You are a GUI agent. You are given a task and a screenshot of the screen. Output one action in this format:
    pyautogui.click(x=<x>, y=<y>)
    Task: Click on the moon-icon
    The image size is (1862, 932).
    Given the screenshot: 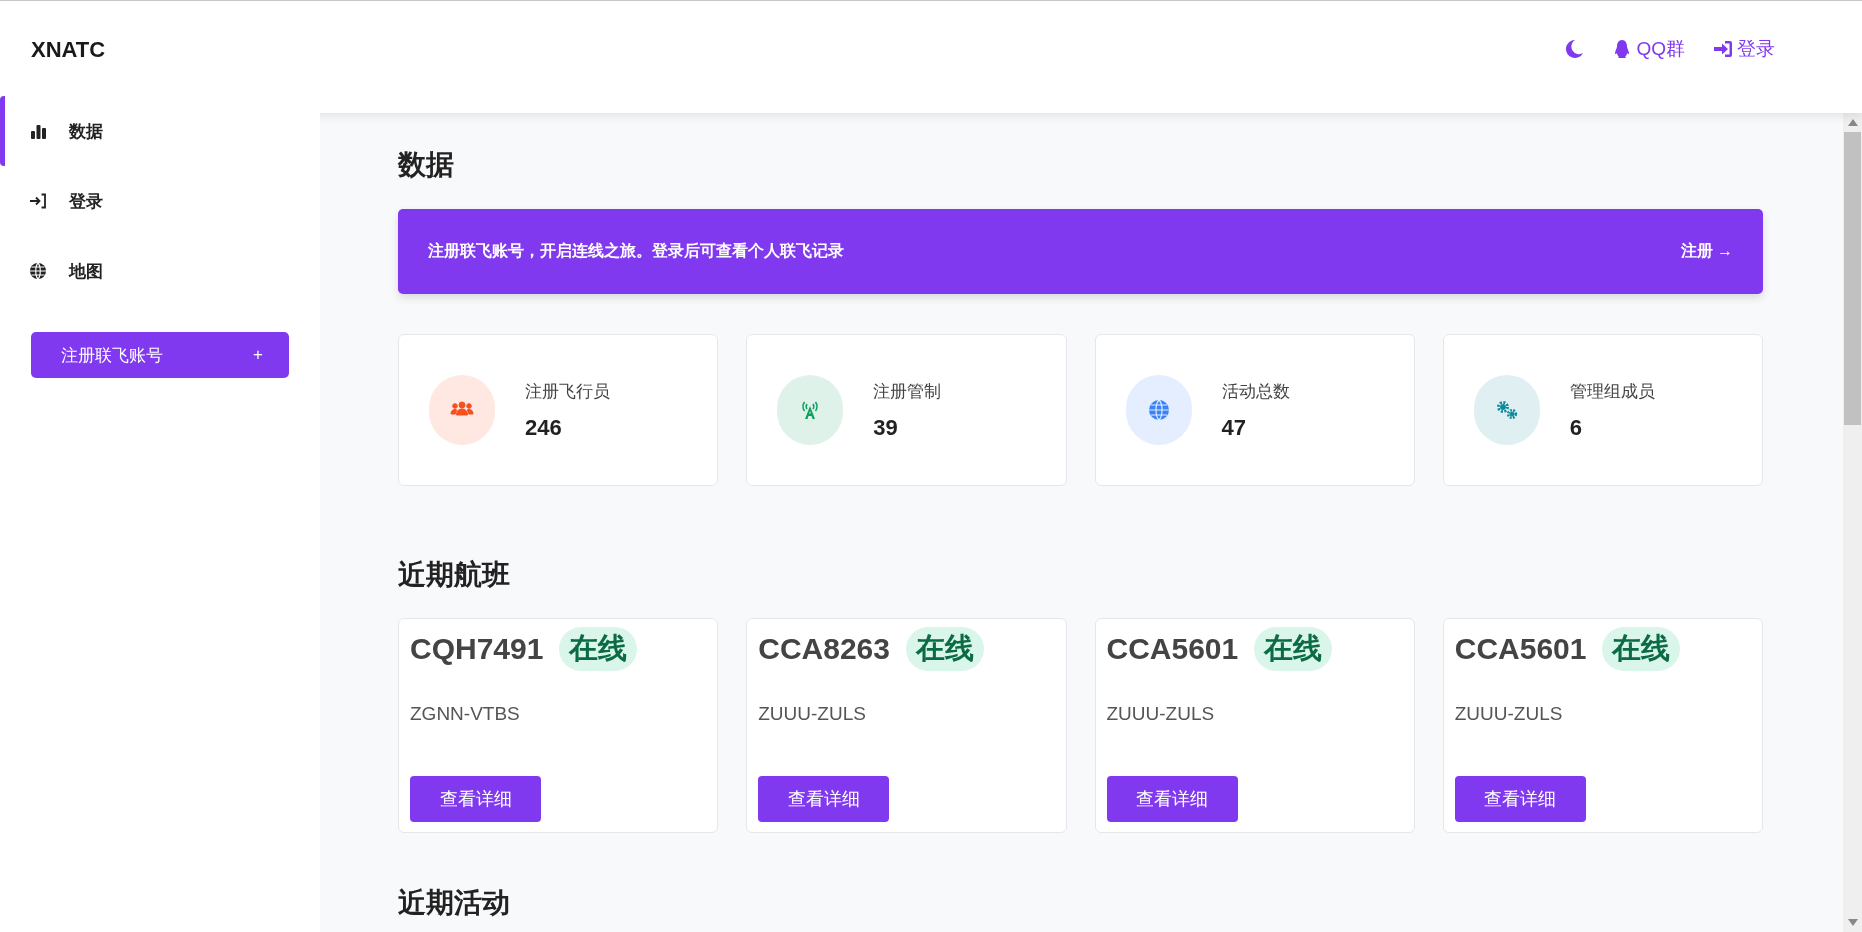 What is the action you would take?
    pyautogui.click(x=1574, y=49)
    